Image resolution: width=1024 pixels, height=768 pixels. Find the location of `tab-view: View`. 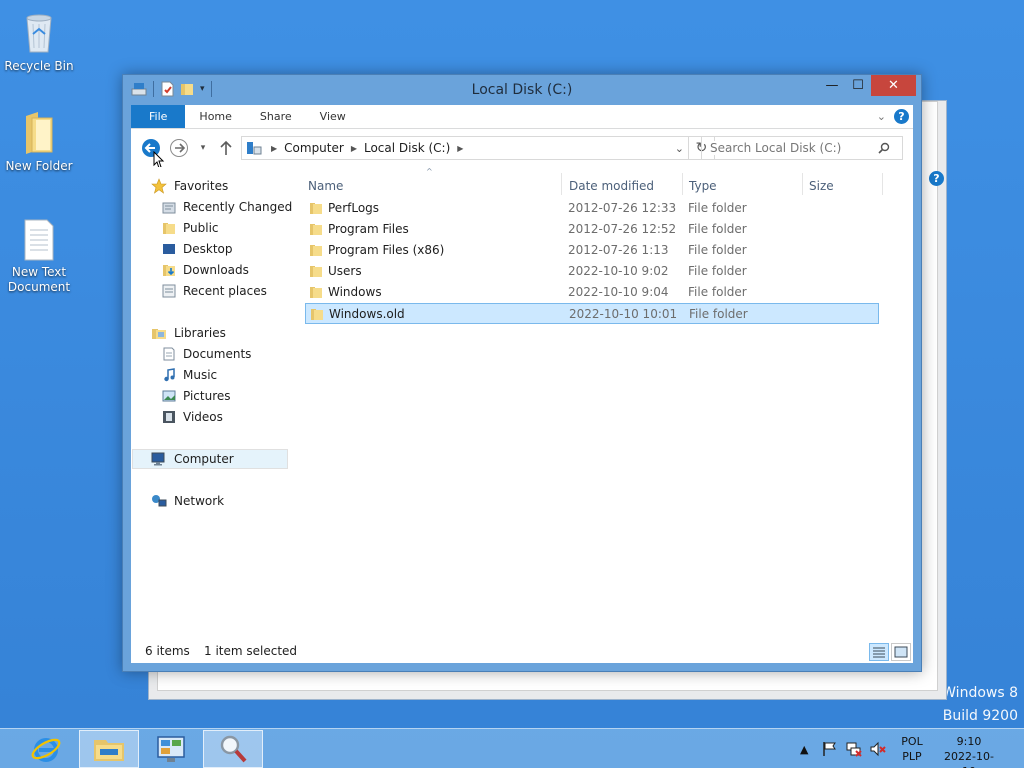

tab-view: View is located at coordinates (333, 116).